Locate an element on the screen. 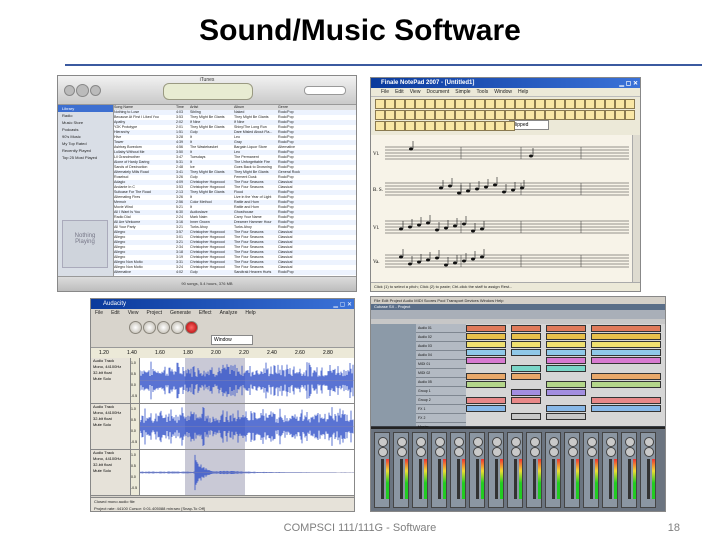  finale-menu-window: Window is located at coordinates (503, 92).